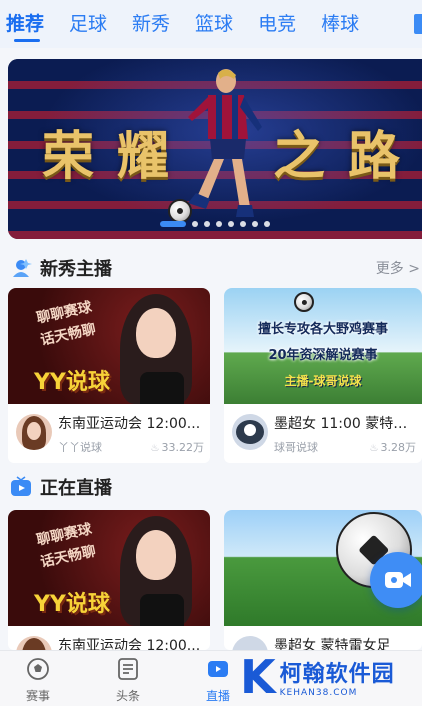 Image resolution: width=422 pixels, height=706 pixels. I want to click on start-live-button, so click(396, 580).